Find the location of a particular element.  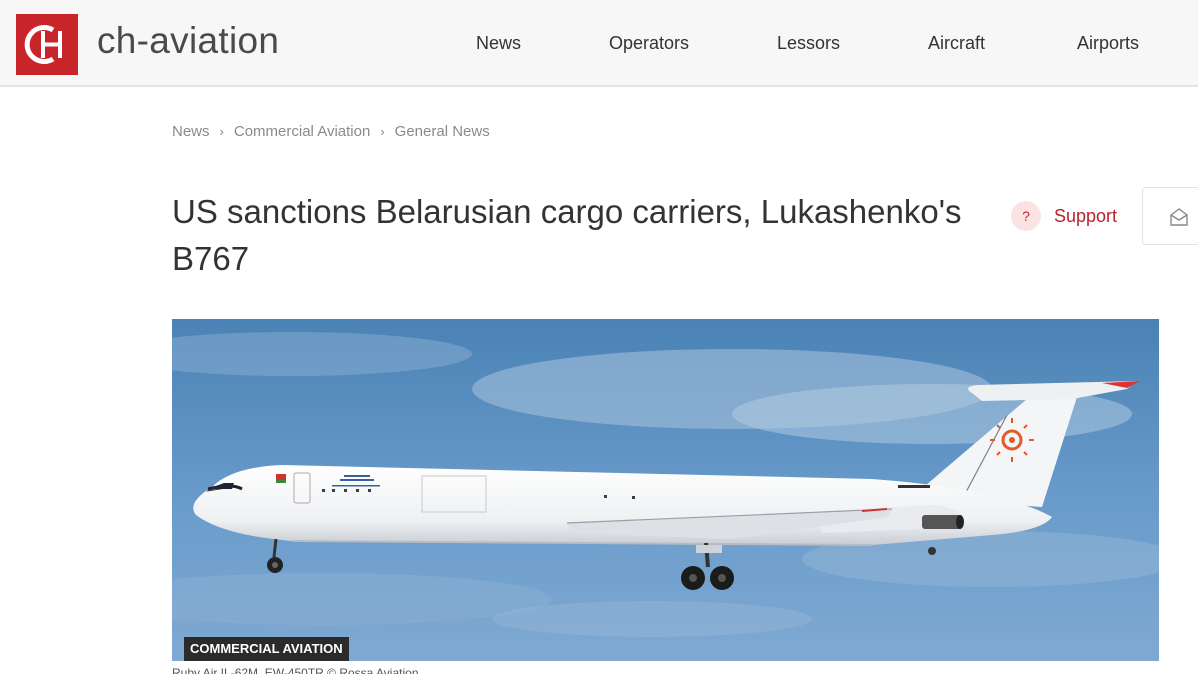

nav-aircraft: Aircraft is located at coordinates (956, 43).